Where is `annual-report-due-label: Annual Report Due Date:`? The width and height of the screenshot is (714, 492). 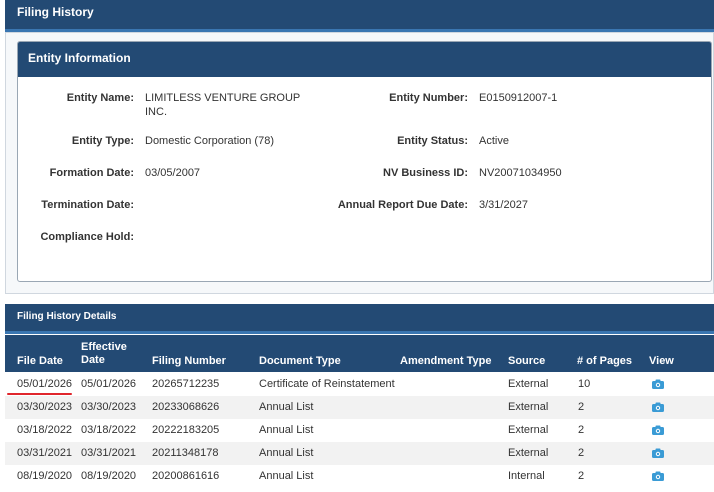
annual-report-due-label: Annual Report Due Date: is located at coordinates (402, 205).